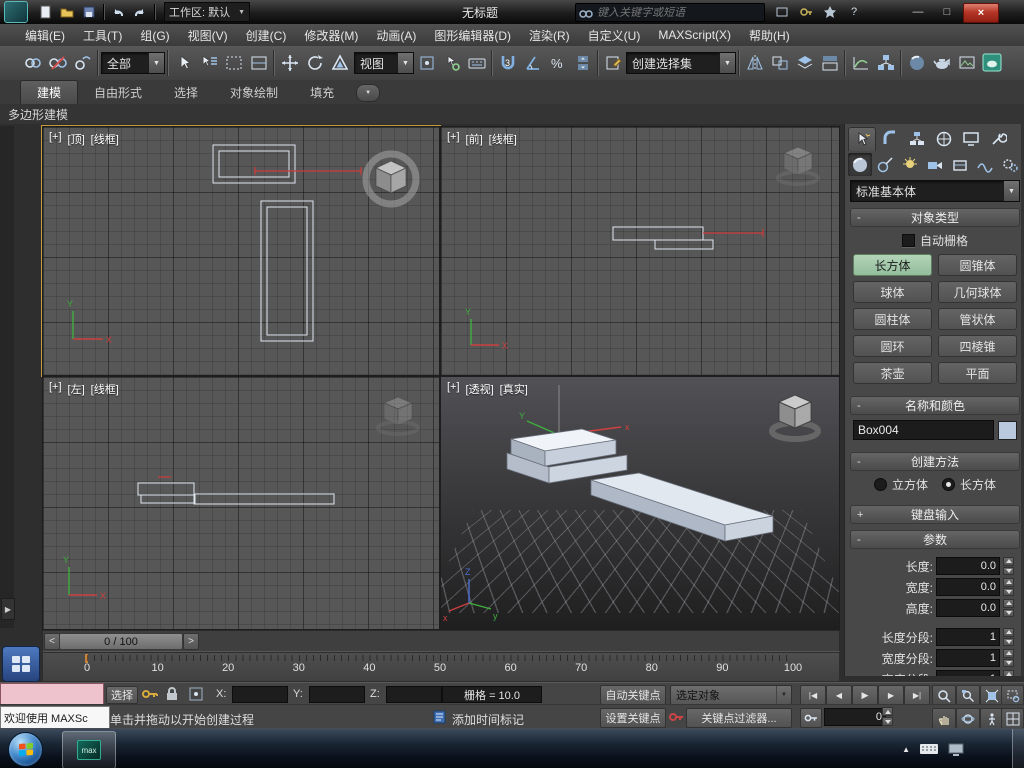 This screenshot has height=768, width=1024. Describe the element at coordinates (892, 292) in the screenshot. I see `primitive-sphere-button: 球体` at that location.